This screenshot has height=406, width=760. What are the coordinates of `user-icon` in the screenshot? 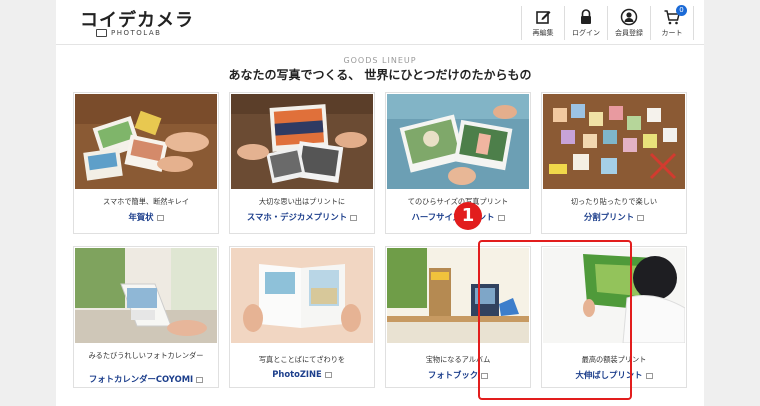 It's located at (629, 17).